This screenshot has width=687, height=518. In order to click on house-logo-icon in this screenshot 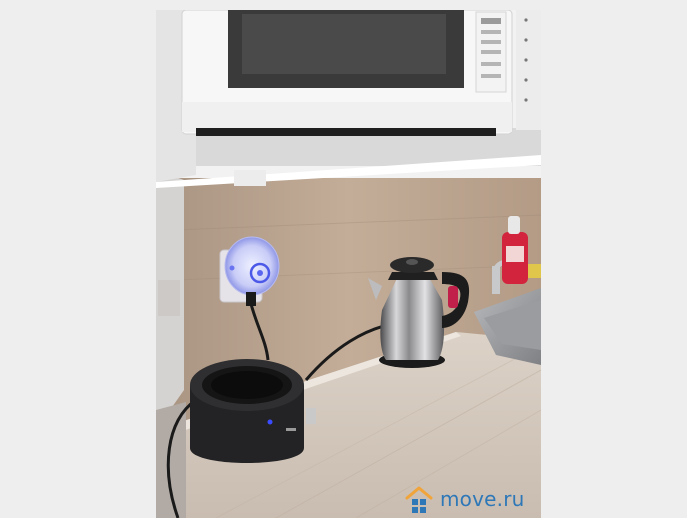, I will do `click(419, 499)`.